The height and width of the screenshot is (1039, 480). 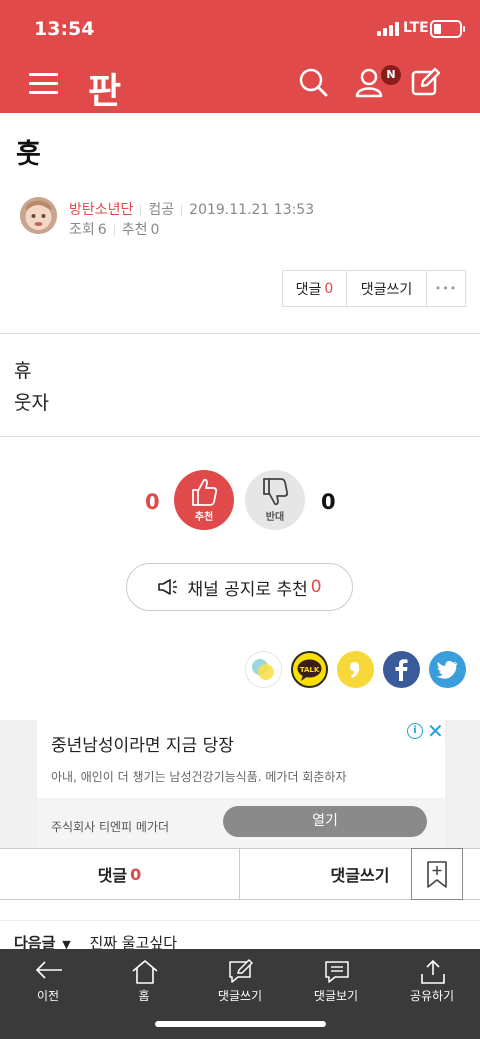 I want to click on bookmark-icon, so click(x=437, y=874).